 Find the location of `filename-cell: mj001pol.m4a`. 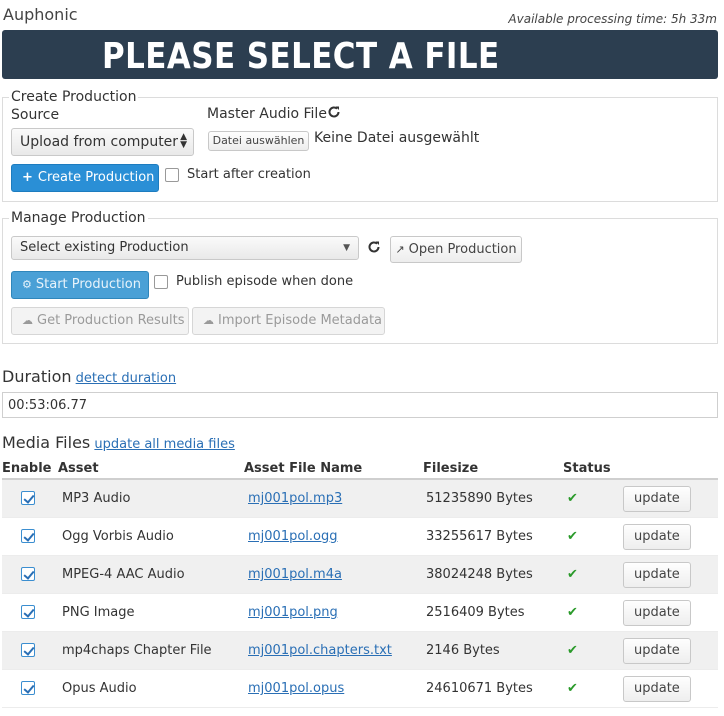

filename-cell: mj001pol.m4a is located at coordinates (333, 574).